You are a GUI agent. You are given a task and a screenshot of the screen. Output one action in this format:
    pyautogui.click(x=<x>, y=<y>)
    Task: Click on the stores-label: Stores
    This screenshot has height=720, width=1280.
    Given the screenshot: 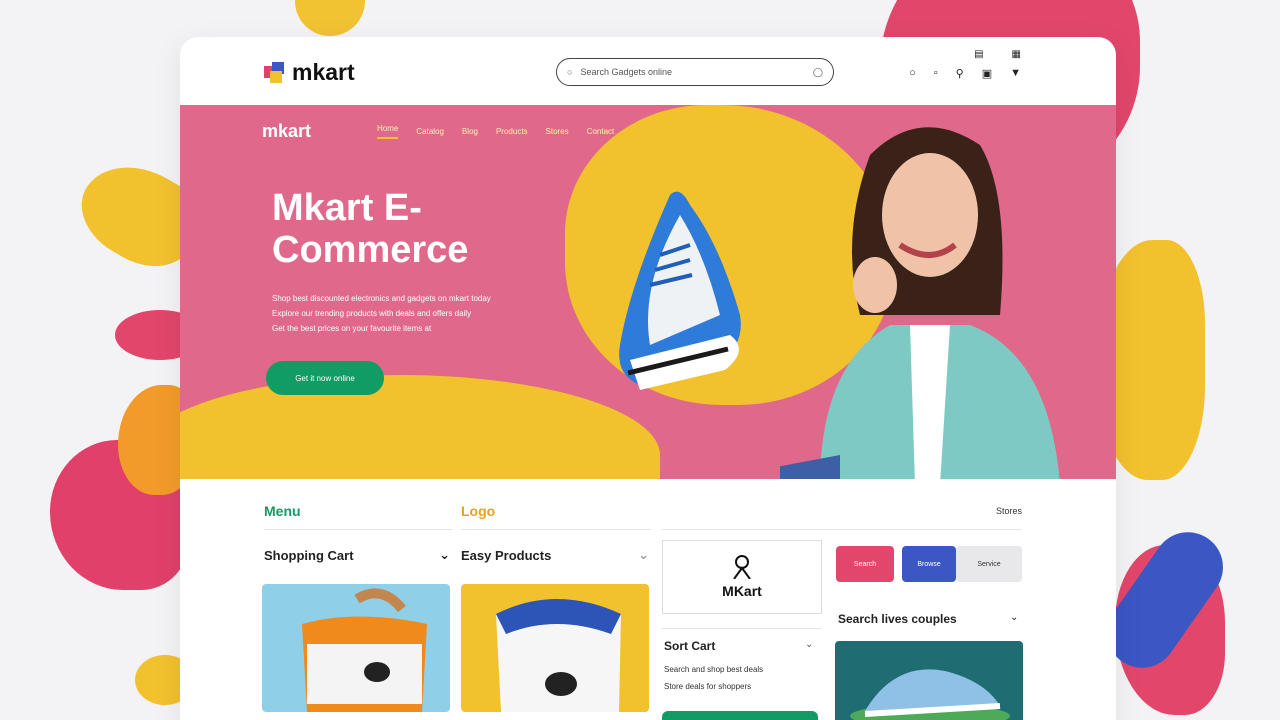 What is the action you would take?
    pyautogui.click(x=1009, y=511)
    